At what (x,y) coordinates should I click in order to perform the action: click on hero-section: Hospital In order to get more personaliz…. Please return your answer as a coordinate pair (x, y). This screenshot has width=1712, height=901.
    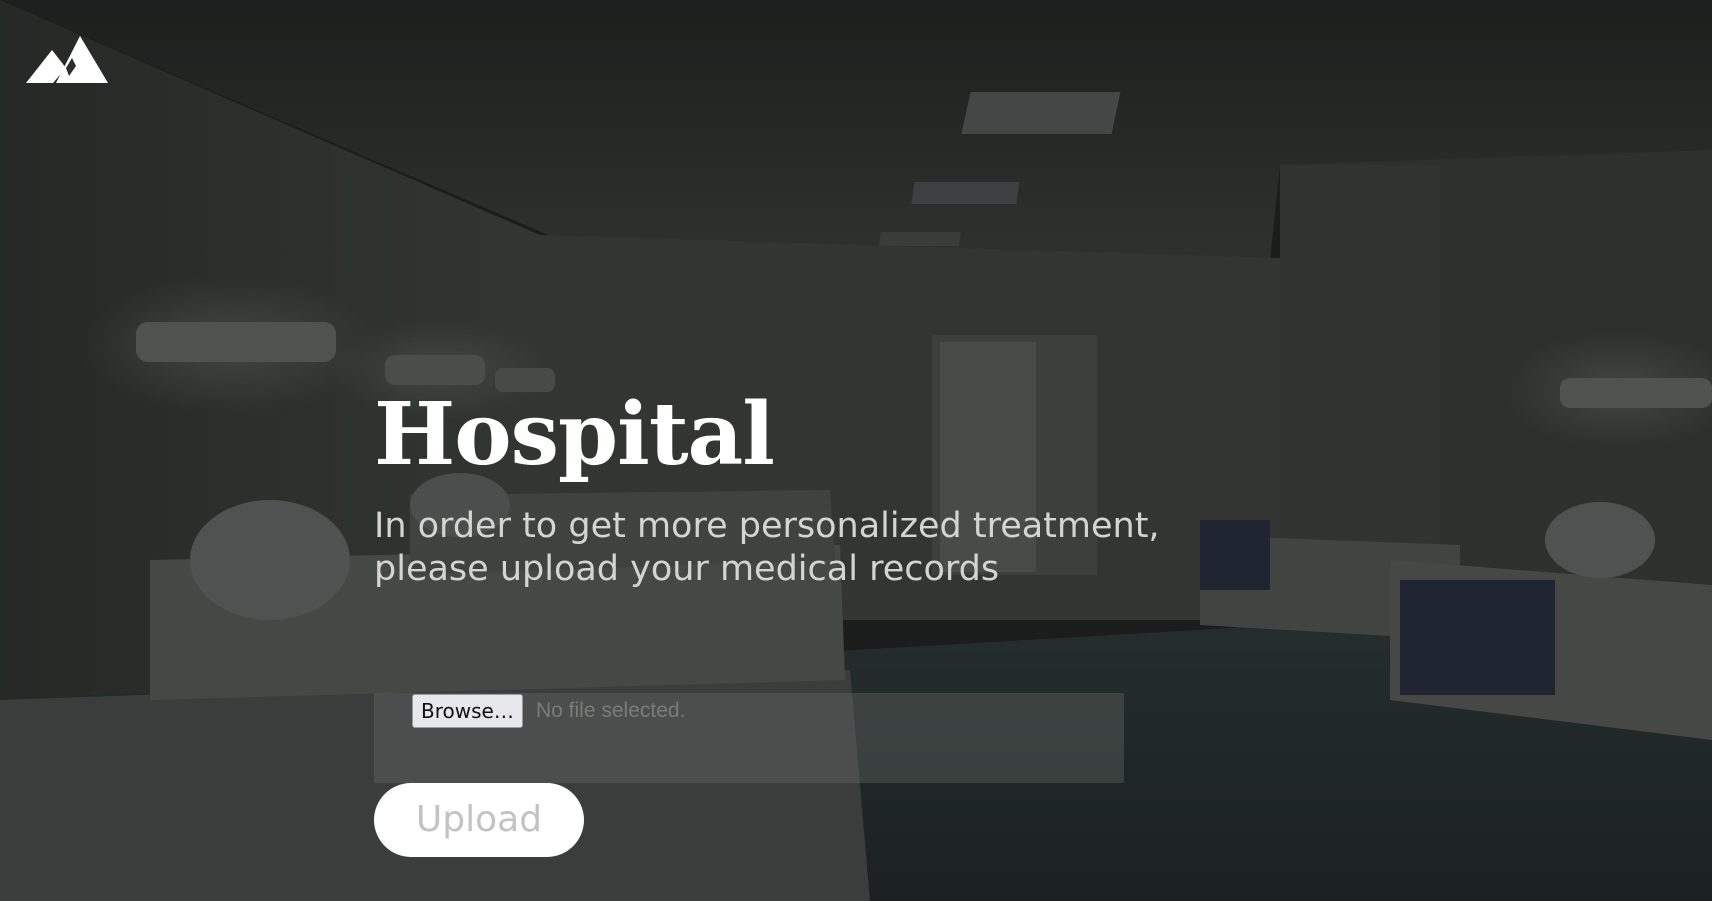
    Looking at the image, I should click on (824, 488).